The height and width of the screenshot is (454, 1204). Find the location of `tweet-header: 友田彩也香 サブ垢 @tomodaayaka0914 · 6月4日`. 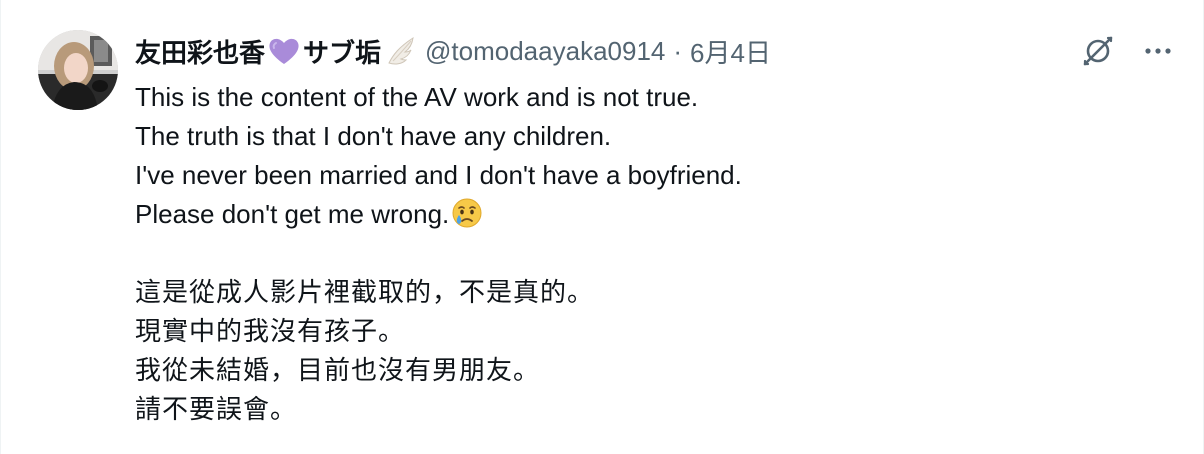

tweet-header: 友田彩也香 サブ垢 @tomodaayaka0914 · 6月4日 is located at coordinates (453, 51).